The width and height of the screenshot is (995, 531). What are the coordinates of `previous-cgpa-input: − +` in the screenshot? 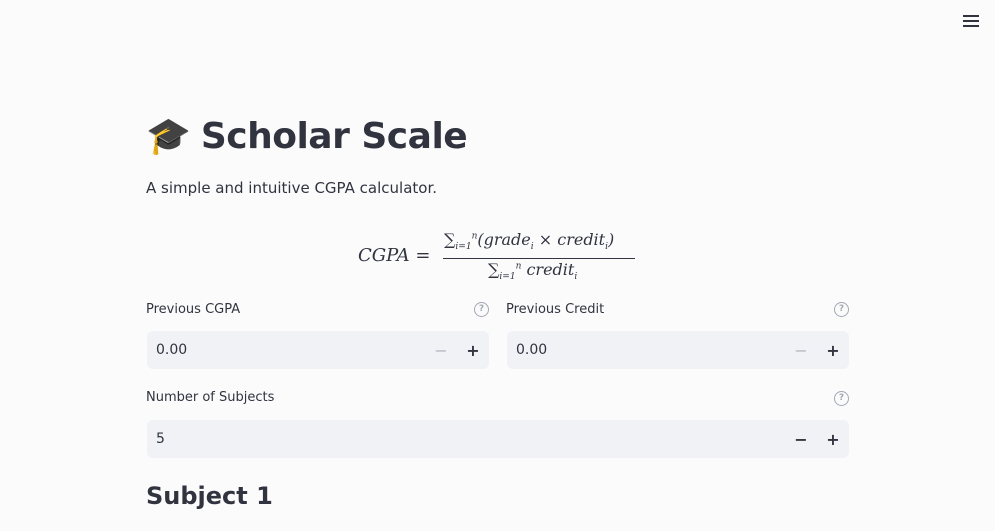 It's located at (318, 350).